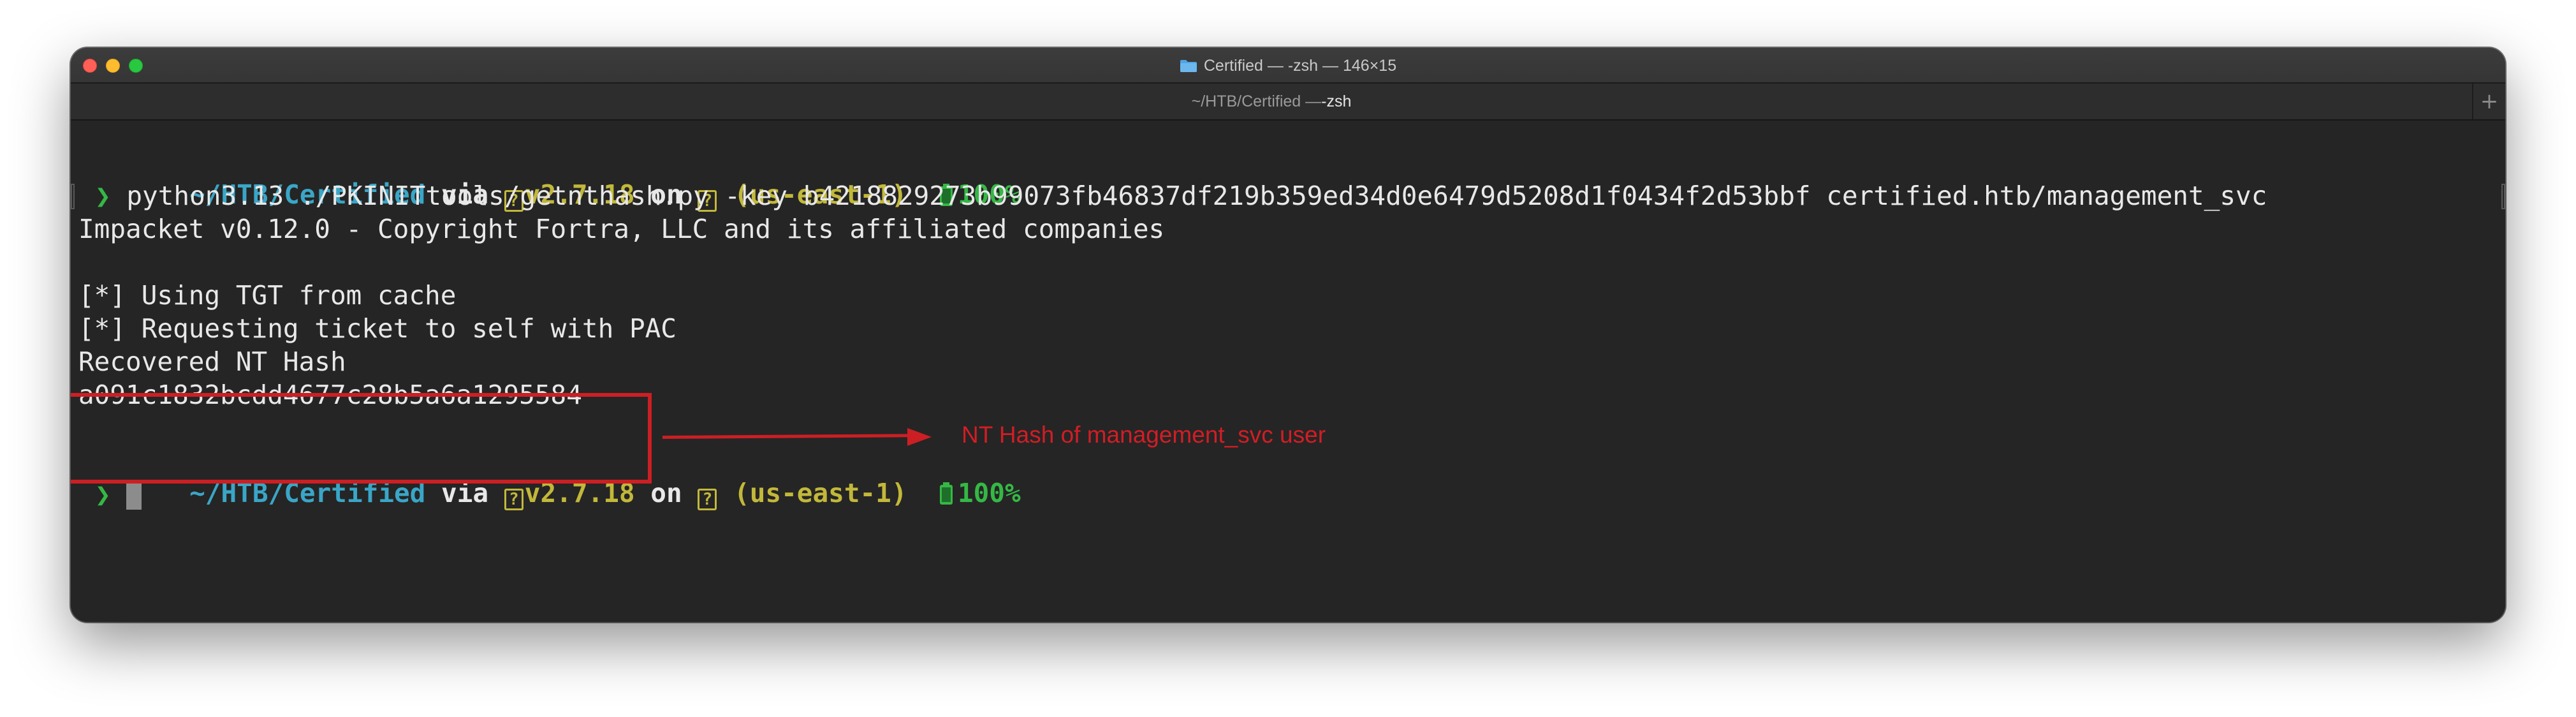  Describe the element at coordinates (134, 495) in the screenshot. I see `text-cursor` at that location.